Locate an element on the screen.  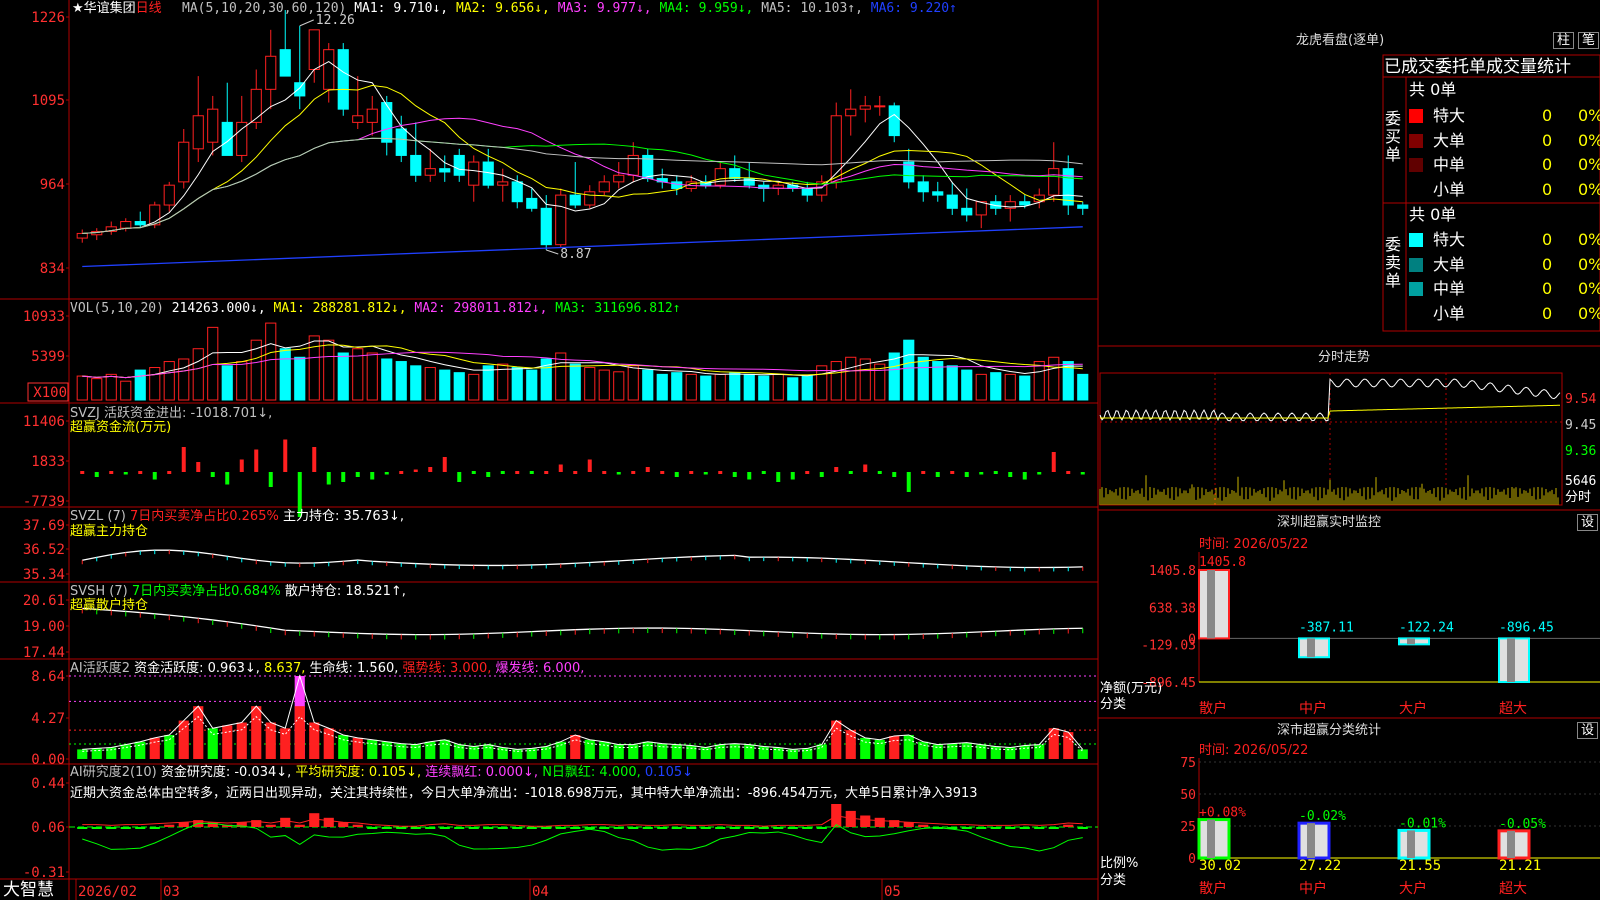
y-axis-label: 834 is located at coordinates (52, 269).